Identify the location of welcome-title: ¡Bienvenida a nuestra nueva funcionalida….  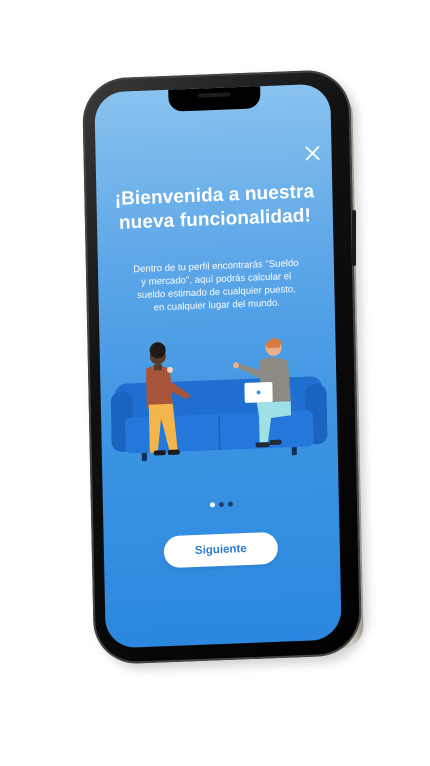
(214, 208).